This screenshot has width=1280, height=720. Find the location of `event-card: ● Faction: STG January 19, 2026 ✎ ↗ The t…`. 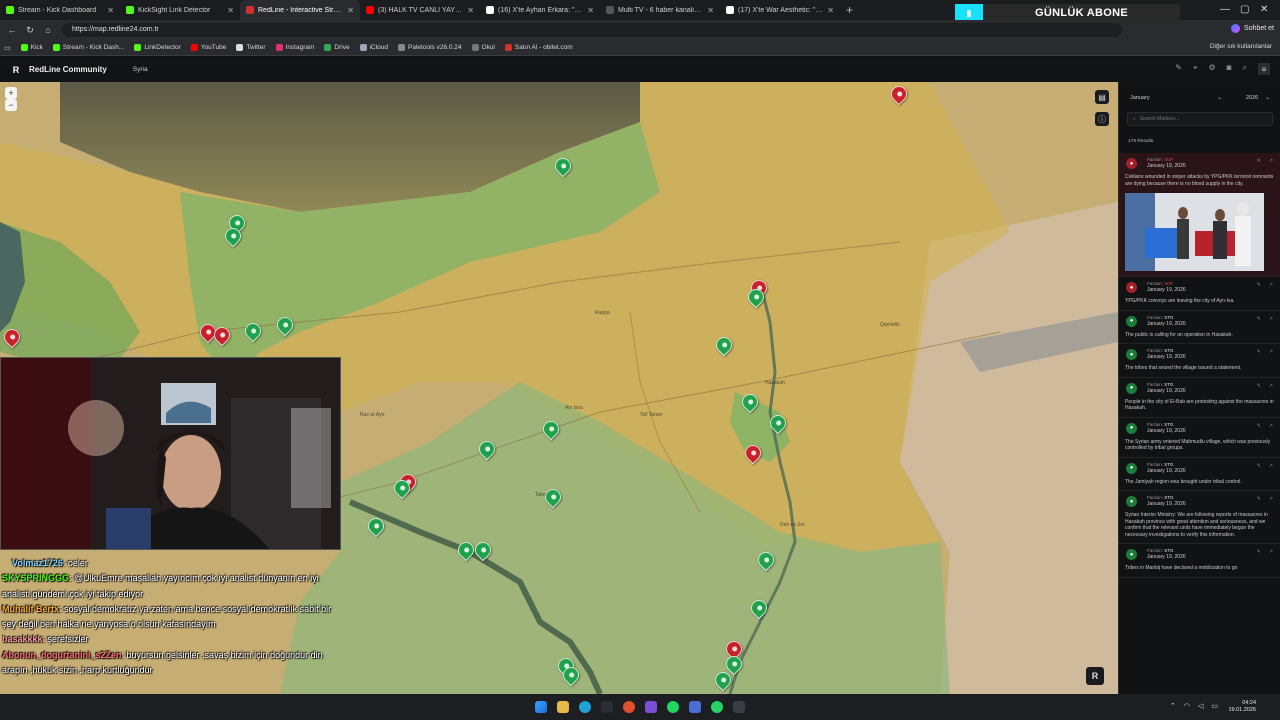

event-card: ● Faction: STG January 19, 2026 ✎ ↗ The t… is located at coordinates (1199, 361).